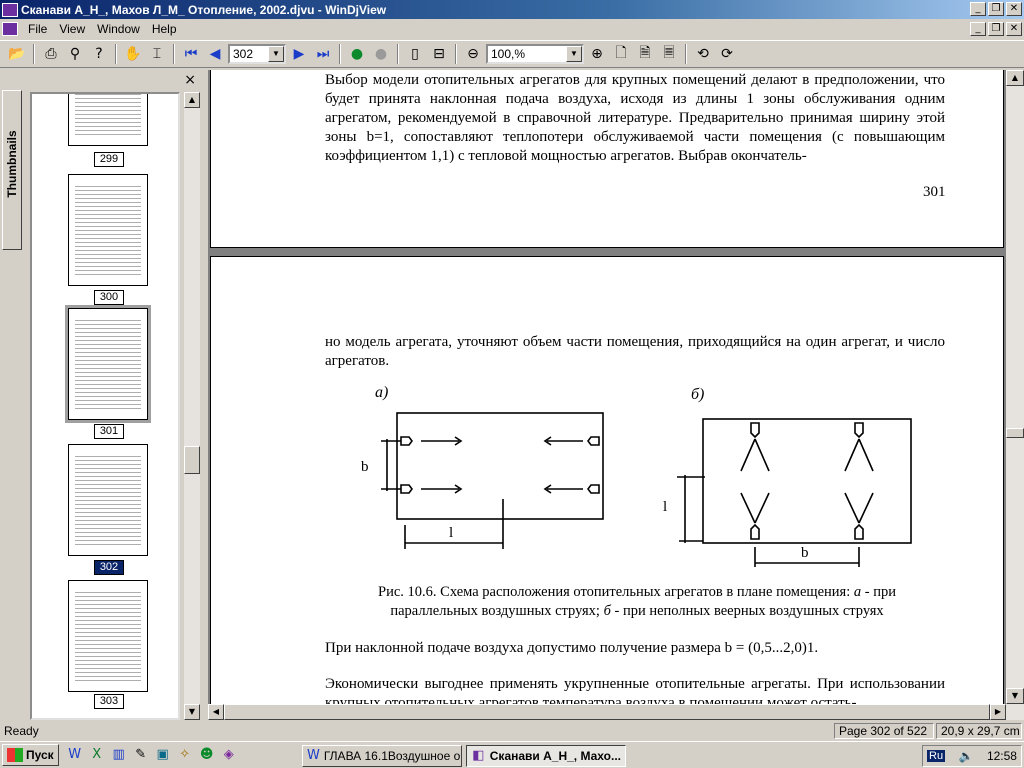  Describe the element at coordinates (727, 54) in the screenshot. I see `rotate-right-icon: ⟳` at that location.